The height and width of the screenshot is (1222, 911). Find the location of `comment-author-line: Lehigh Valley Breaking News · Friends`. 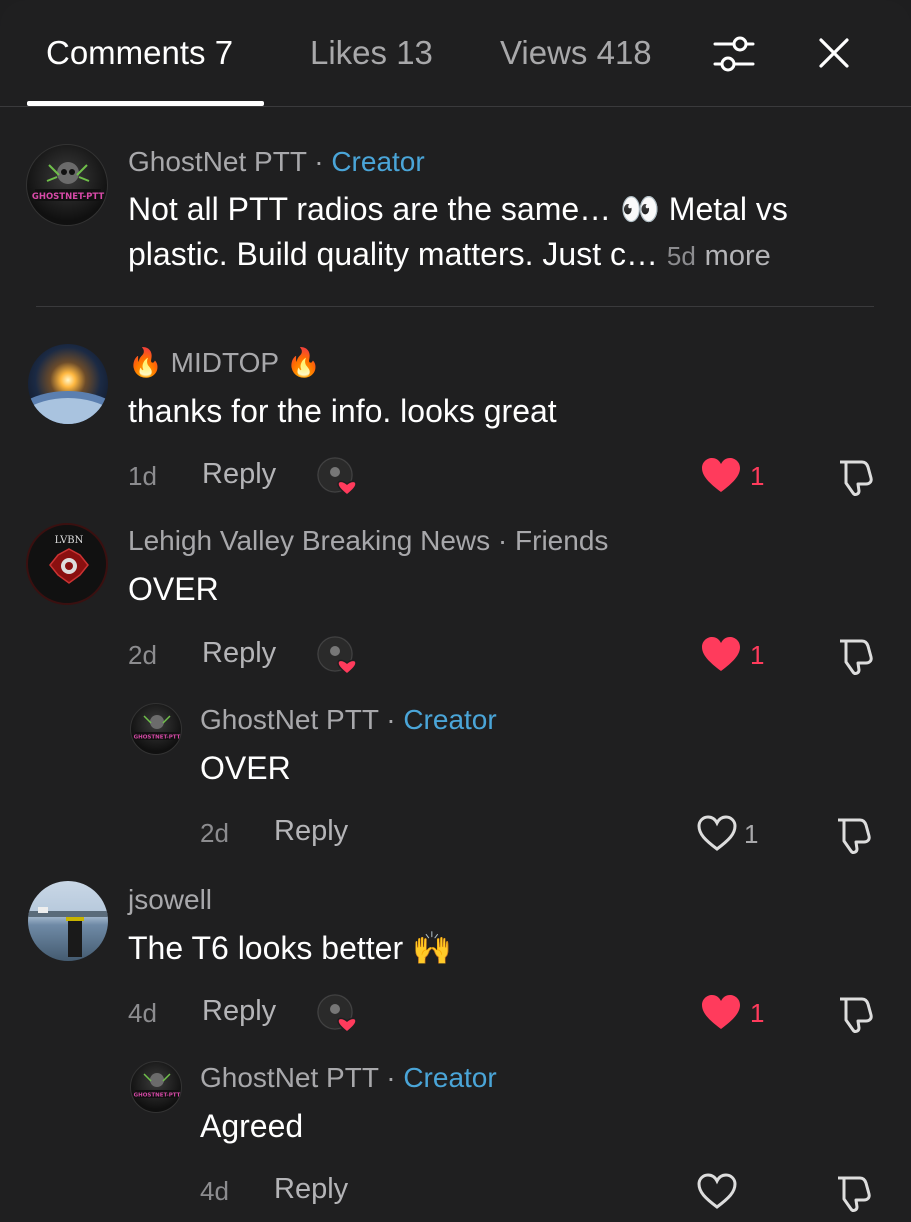

comment-author-line: Lehigh Valley Breaking News · Friends is located at coordinates (368, 541).